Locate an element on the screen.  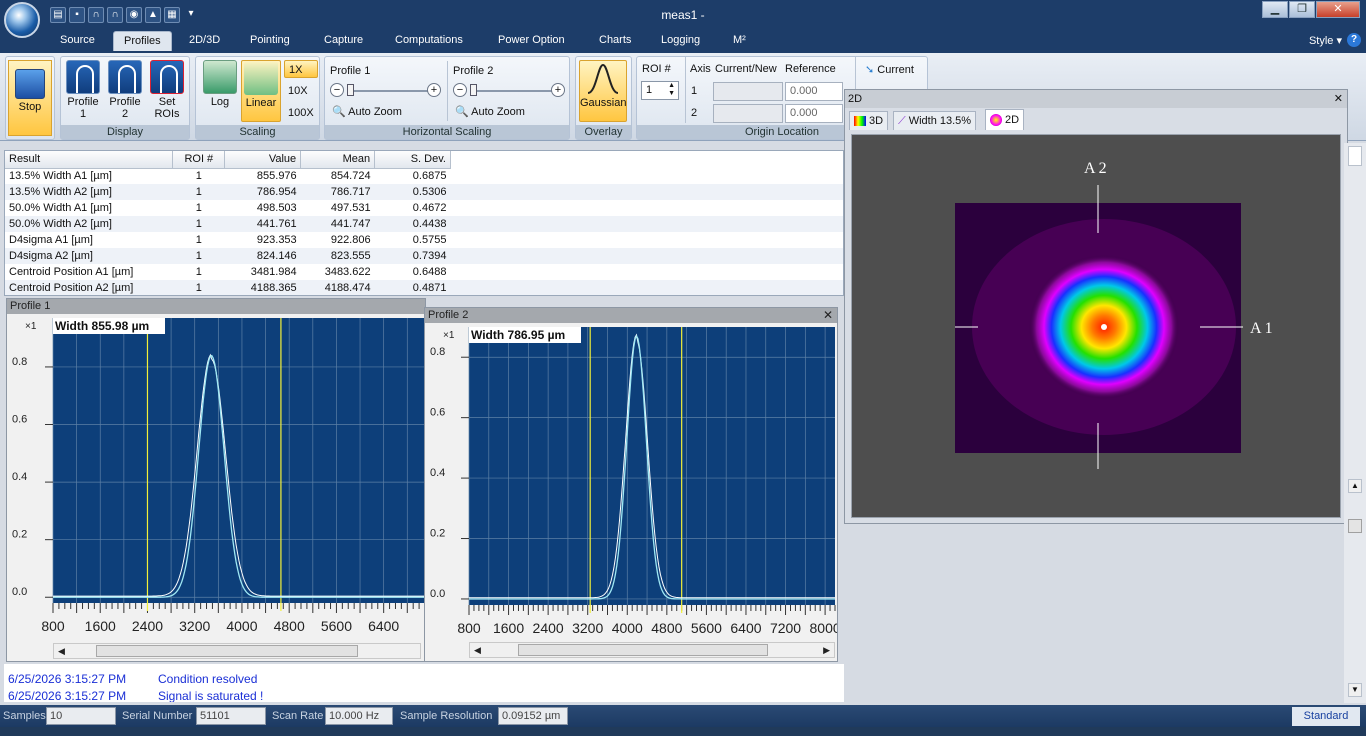
profile-2-button: Profile 2 is located at coordinates (125, 92).